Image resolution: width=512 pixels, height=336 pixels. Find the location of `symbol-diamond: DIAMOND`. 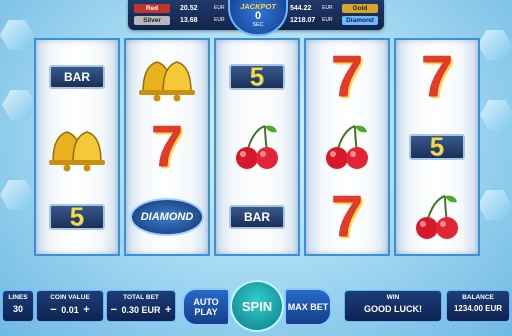

symbol-diamond: DIAMOND is located at coordinates (167, 217).